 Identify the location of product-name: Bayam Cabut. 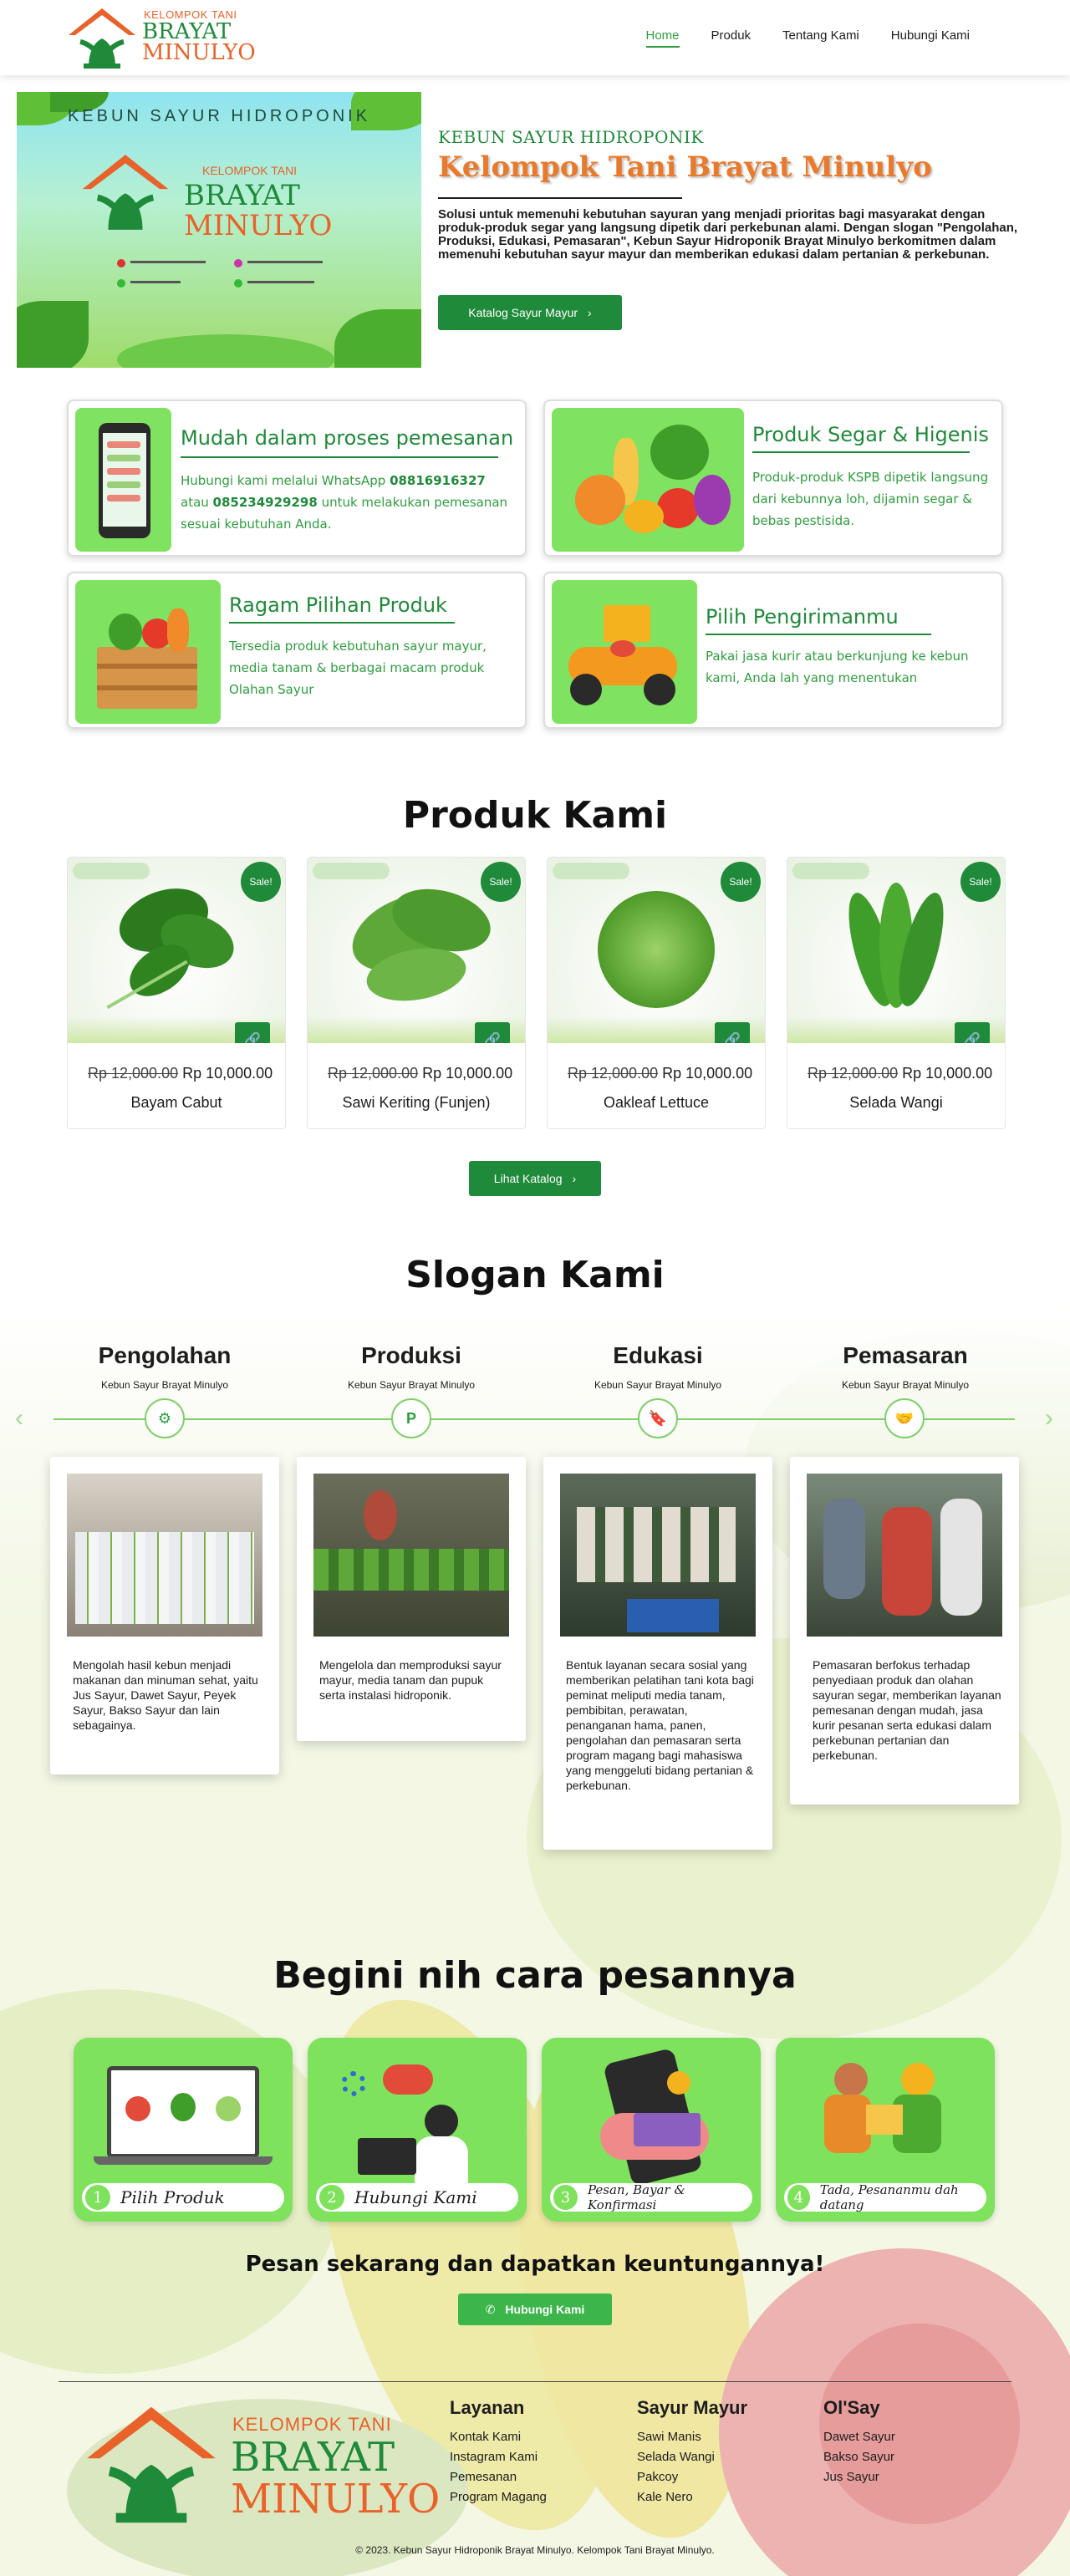
(176, 1103).